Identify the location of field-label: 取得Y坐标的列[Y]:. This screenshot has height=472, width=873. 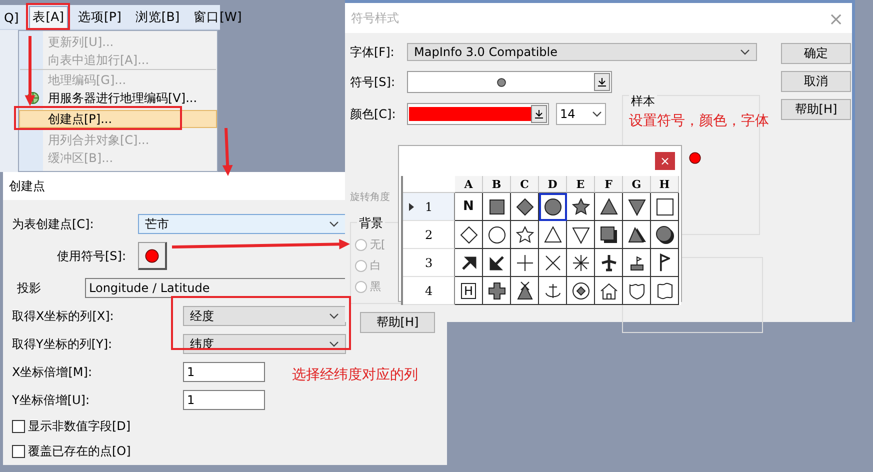
(63, 344).